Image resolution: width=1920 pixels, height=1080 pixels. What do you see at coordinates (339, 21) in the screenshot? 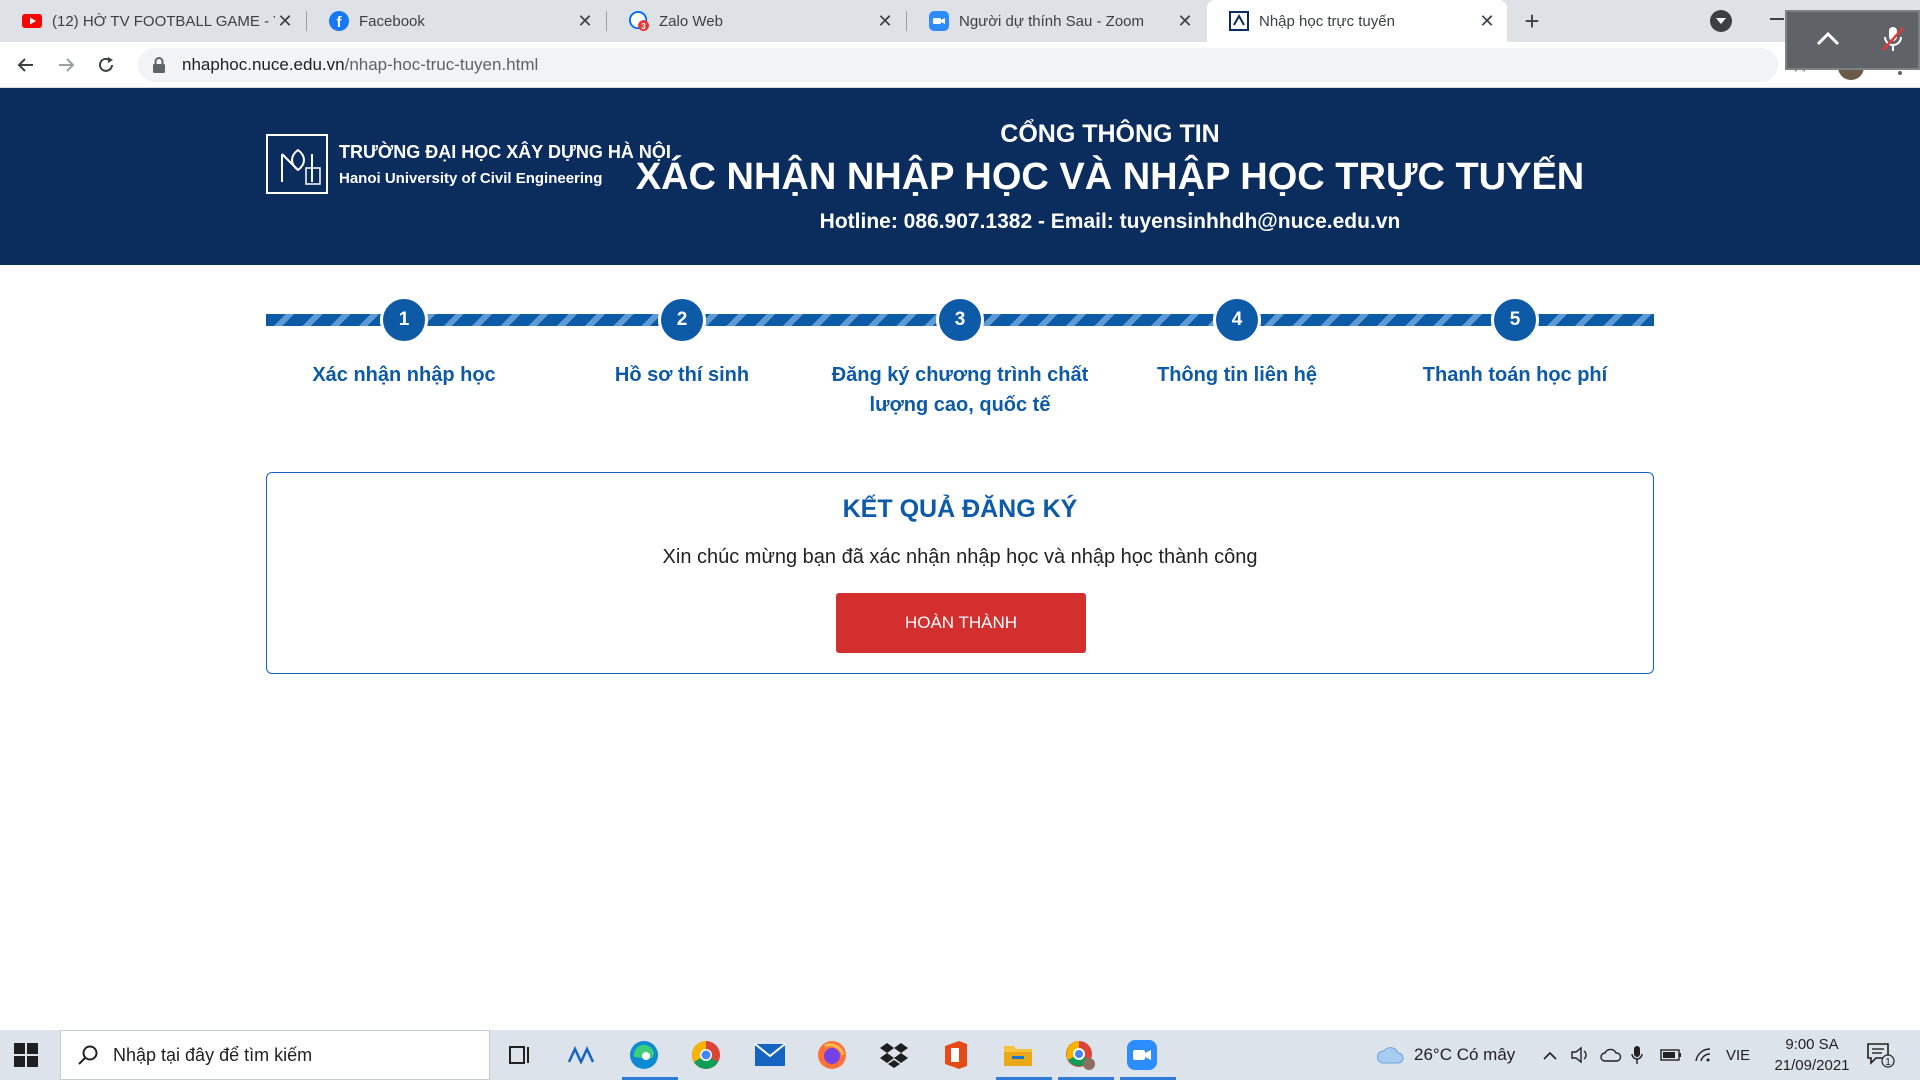
I see `facebook-icon: f` at bounding box center [339, 21].